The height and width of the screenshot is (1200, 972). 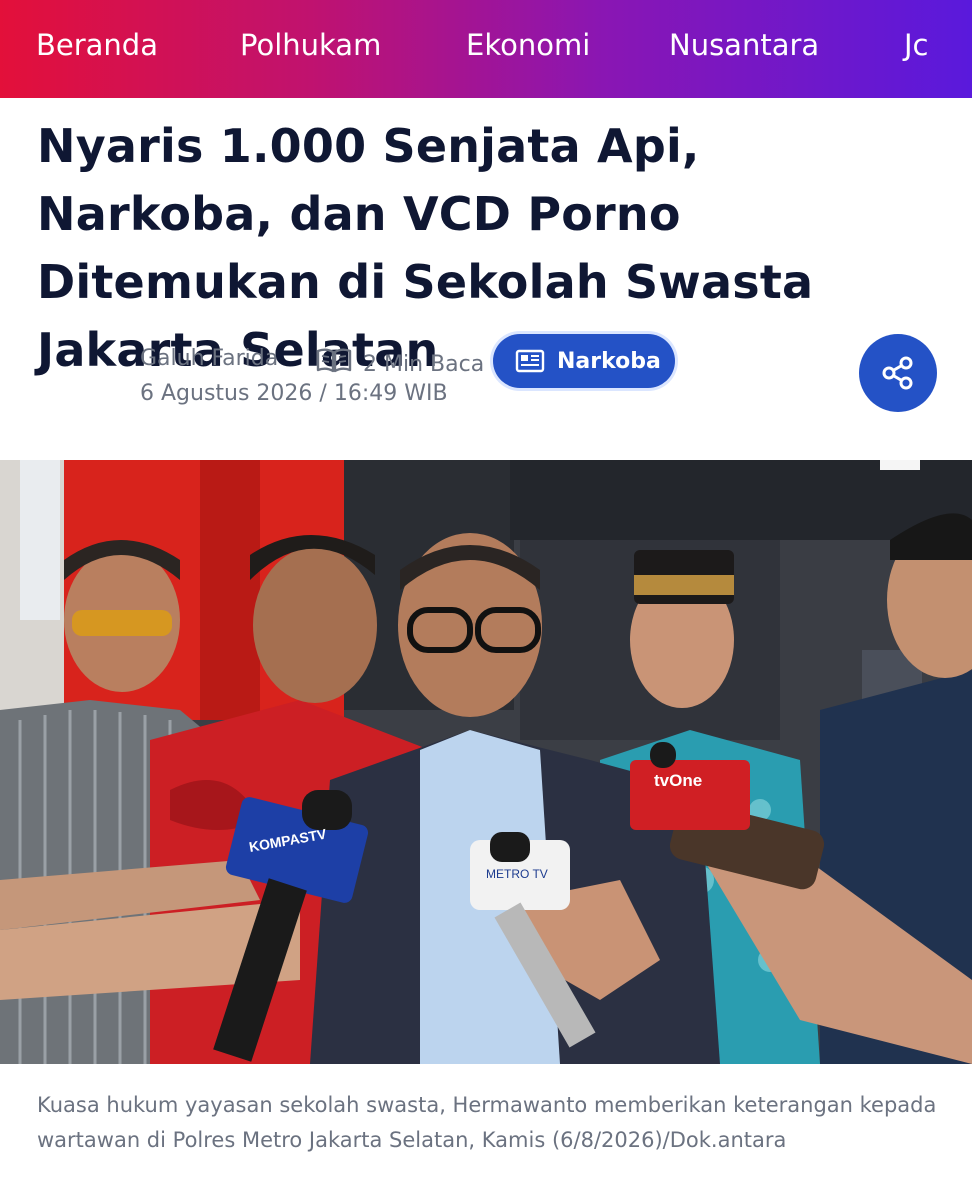 What do you see at coordinates (916, 45) in the screenshot?
I see `nav-item-truncated: Jc` at bounding box center [916, 45].